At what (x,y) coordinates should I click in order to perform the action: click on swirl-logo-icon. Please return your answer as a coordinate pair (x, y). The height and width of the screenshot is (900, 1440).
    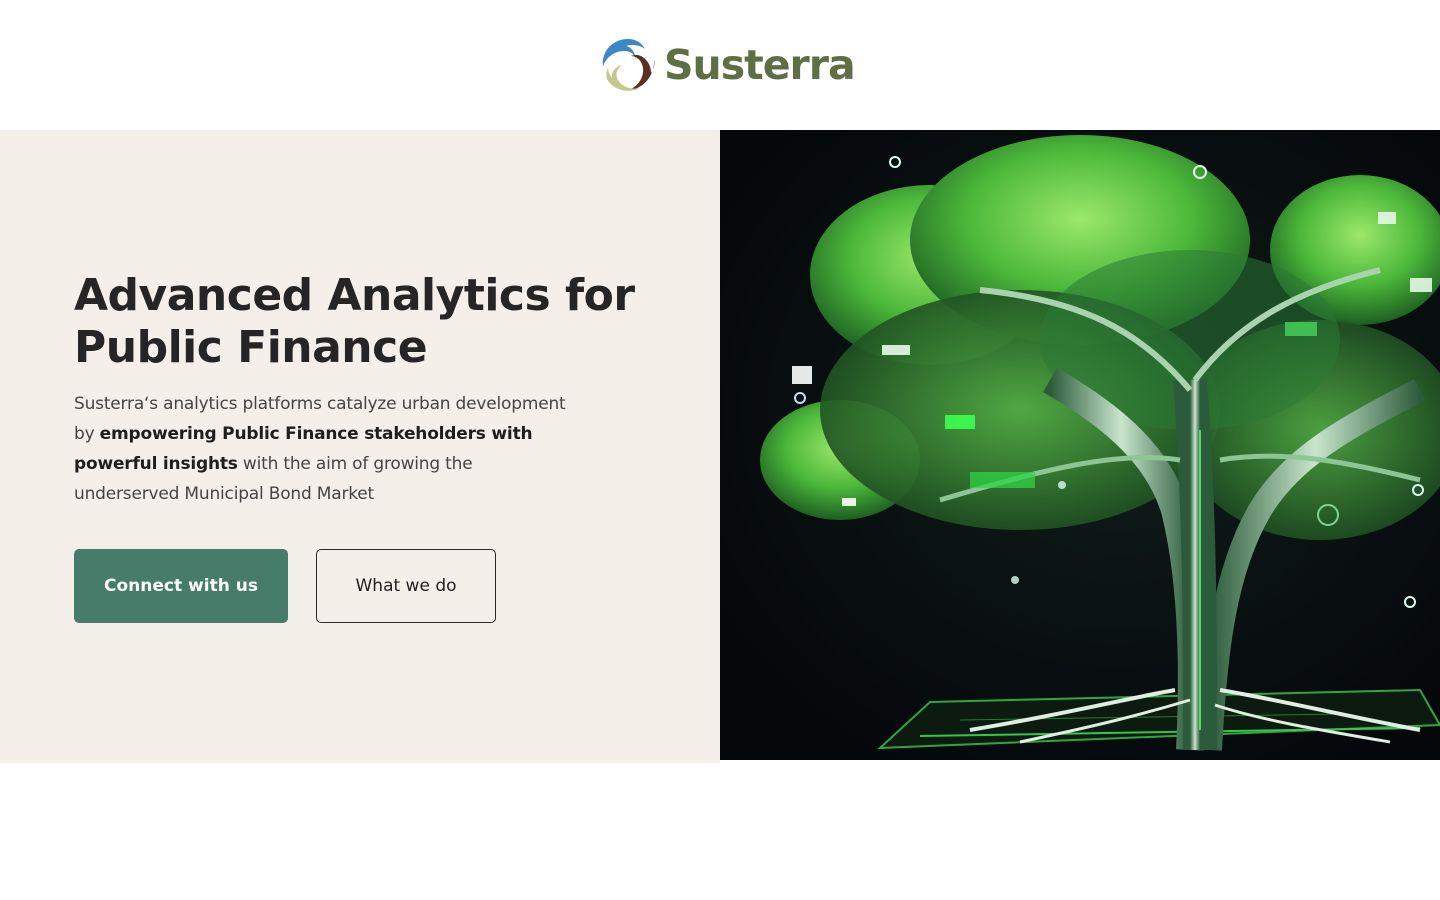
    Looking at the image, I should click on (628, 65).